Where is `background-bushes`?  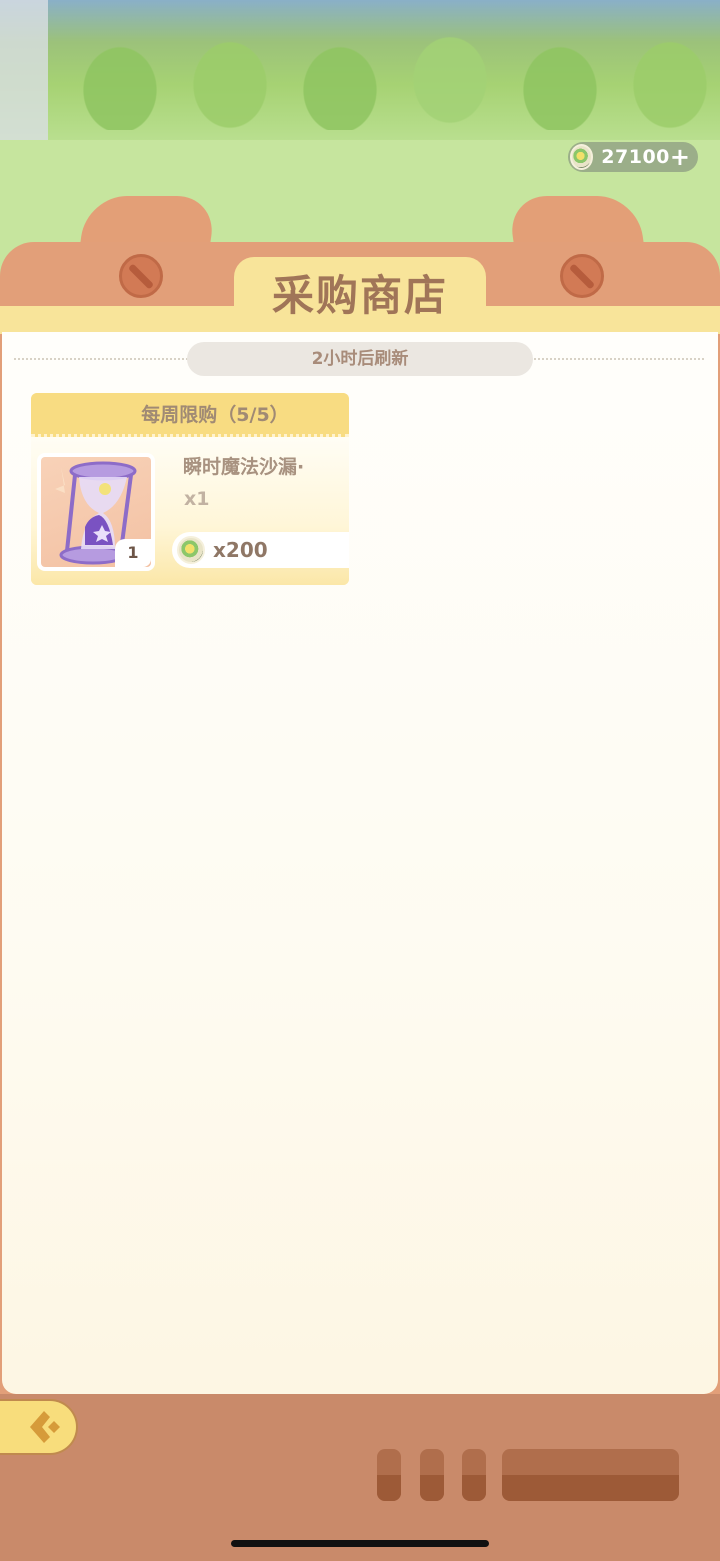
background-bushes is located at coordinates (380, 75).